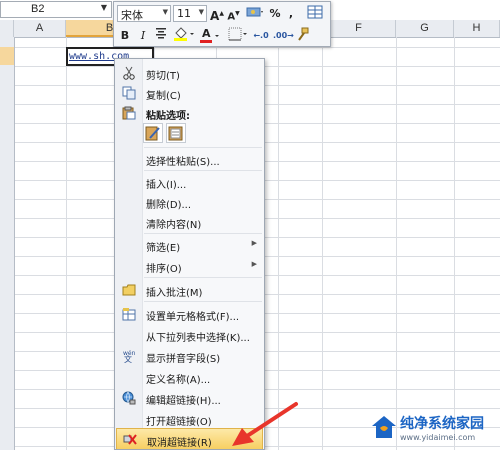 The height and width of the screenshot is (450, 500). What do you see at coordinates (359, 28) in the screenshot?
I see `column-header-f: F` at bounding box center [359, 28].